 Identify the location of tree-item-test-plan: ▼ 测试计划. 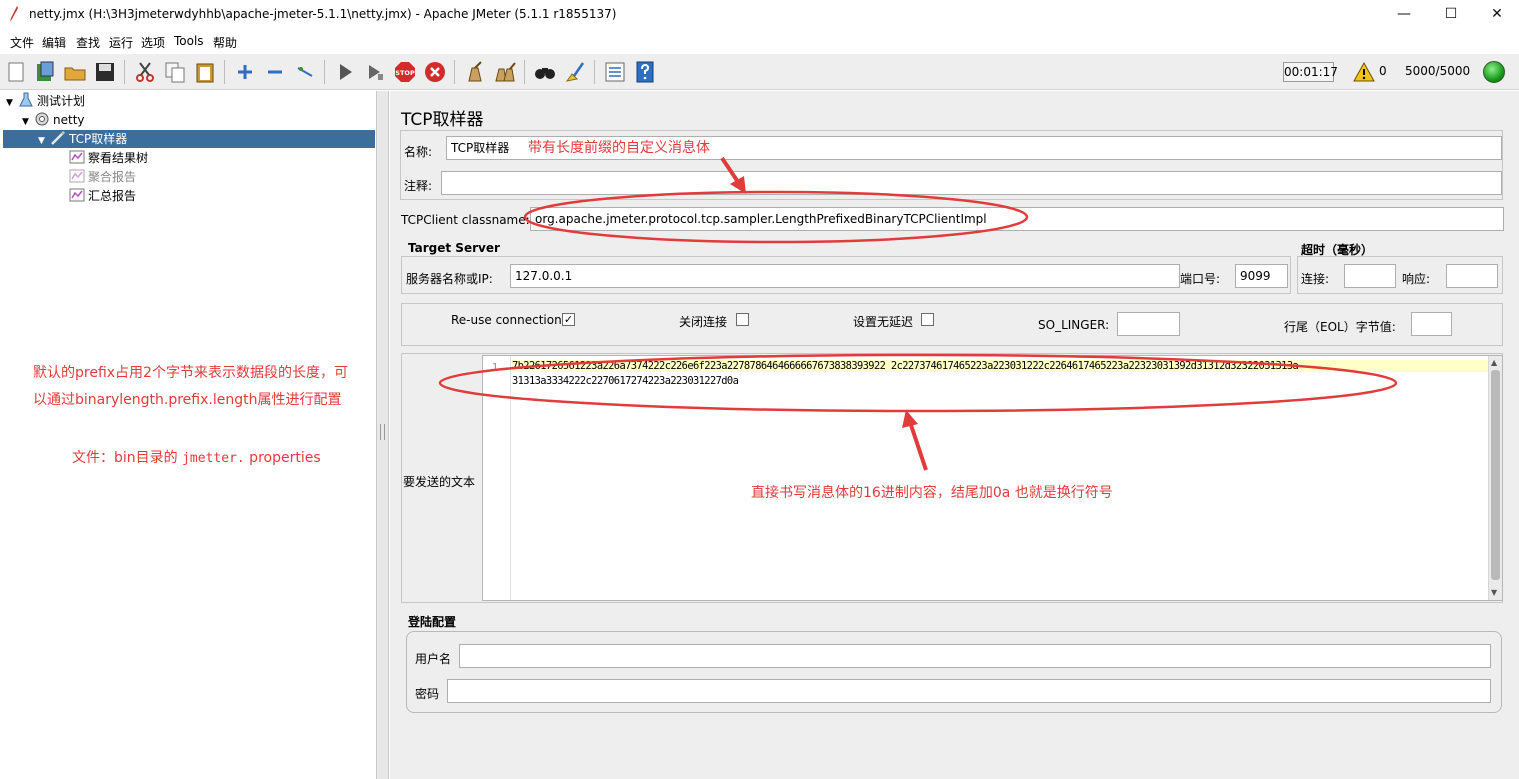
(45, 101).